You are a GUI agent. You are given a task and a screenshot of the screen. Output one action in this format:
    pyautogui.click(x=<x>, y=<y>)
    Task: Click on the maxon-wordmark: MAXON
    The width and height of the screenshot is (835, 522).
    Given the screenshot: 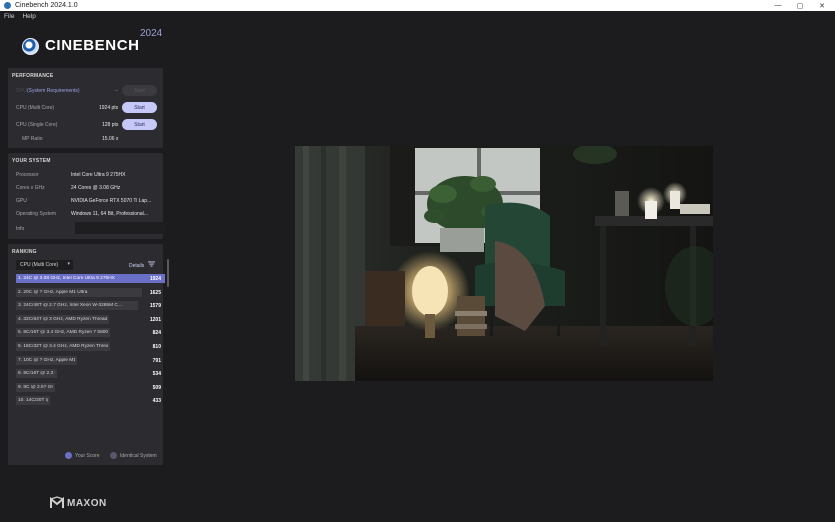 What is the action you would take?
    pyautogui.click(x=87, y=503)
    